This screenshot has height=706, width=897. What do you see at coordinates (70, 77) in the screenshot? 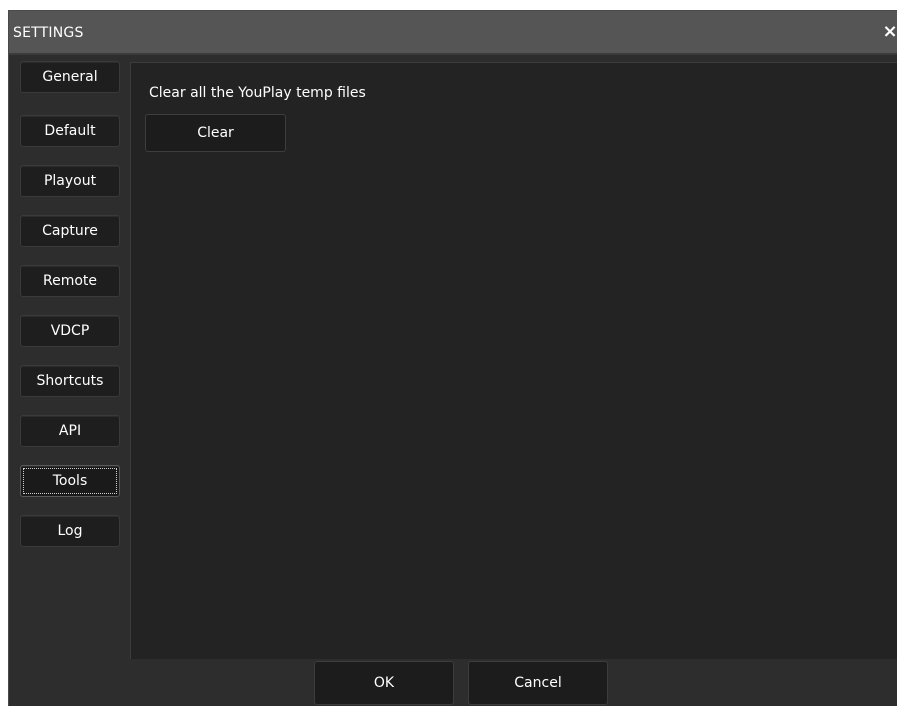
I see `sidebar-item-general: General` at bounding box center [70, 77].